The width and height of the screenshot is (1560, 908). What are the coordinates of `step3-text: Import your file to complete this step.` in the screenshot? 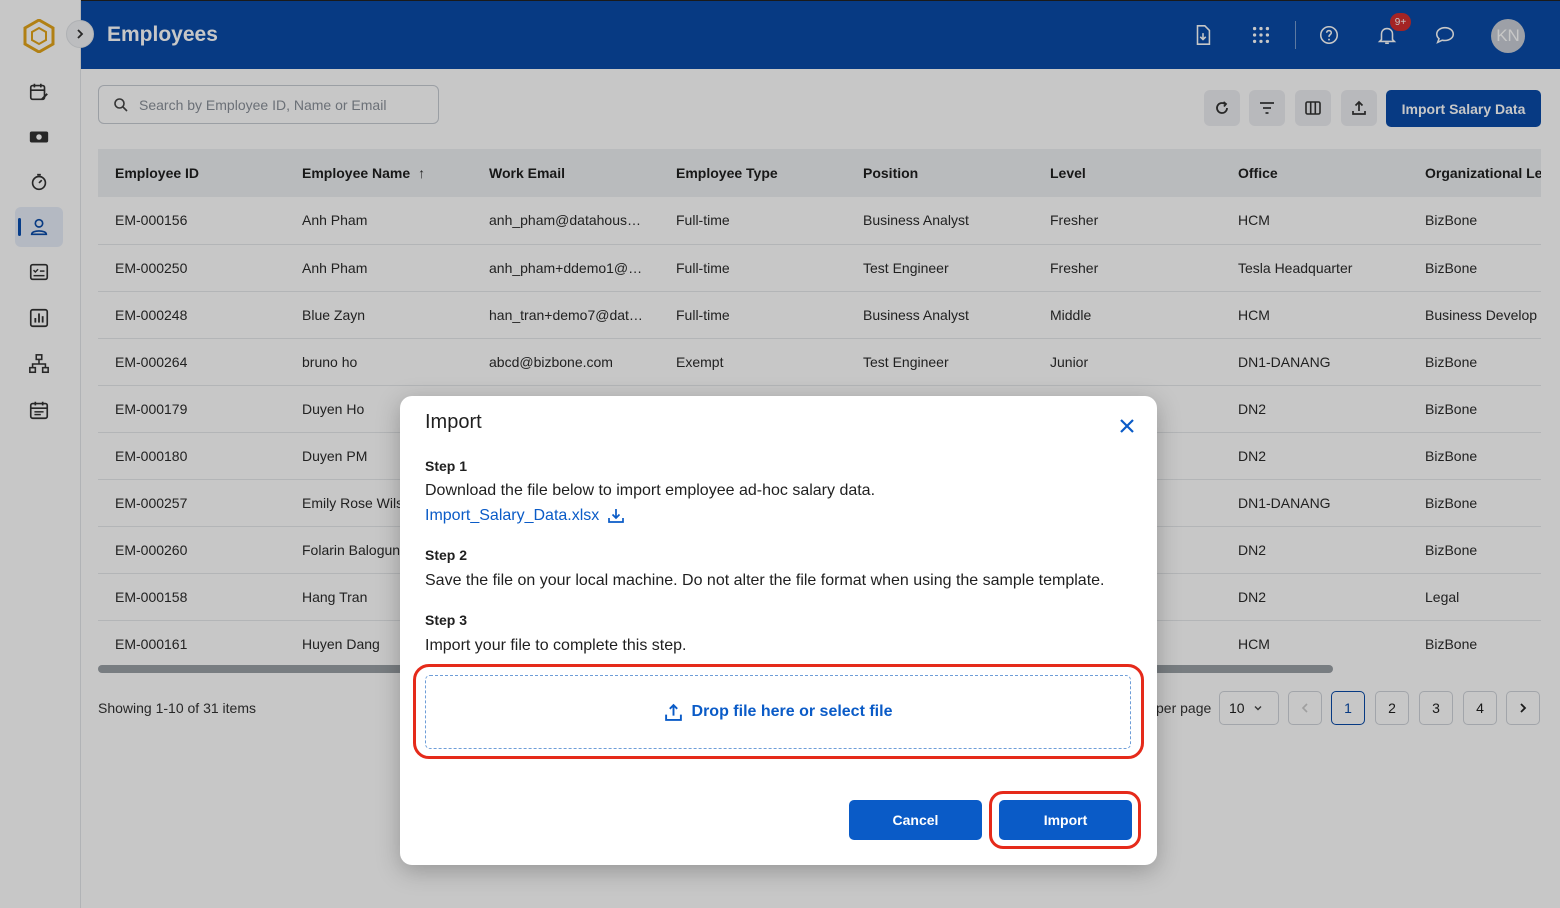 It's located at (556, 645).